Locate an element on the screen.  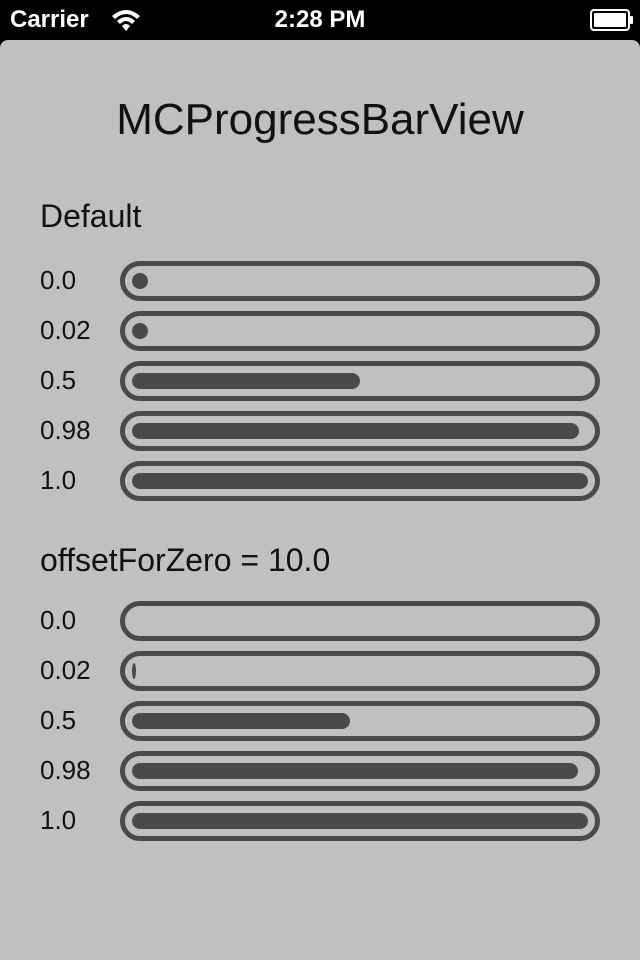
status-time: 2:28 PM is located at coordinates (320, 19).